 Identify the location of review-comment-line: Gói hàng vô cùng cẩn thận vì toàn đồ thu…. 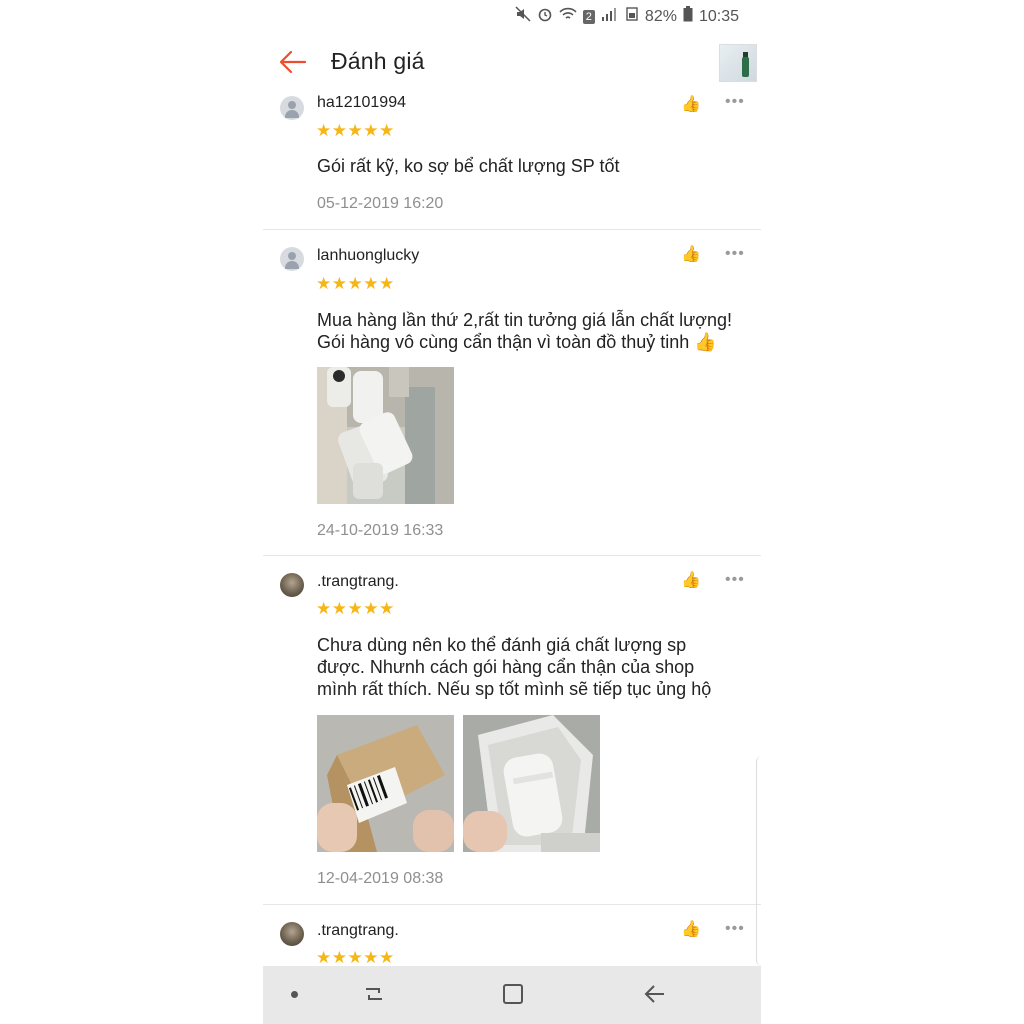
(517, 342).